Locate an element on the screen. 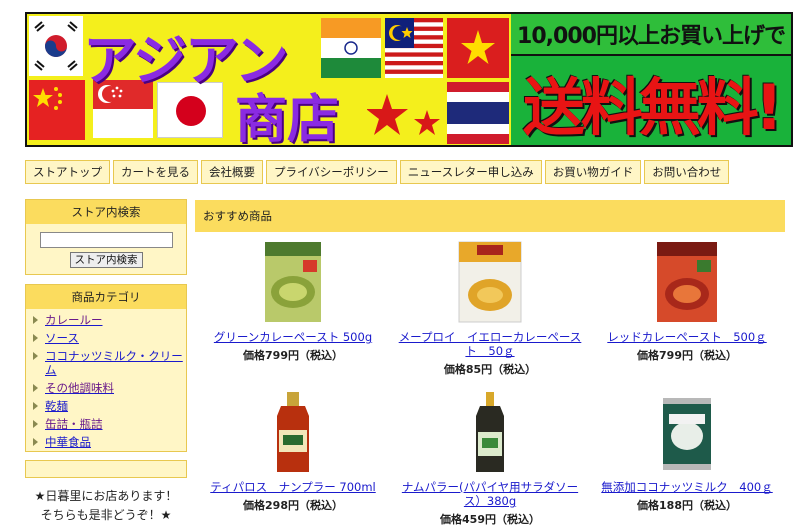 The width and height of the screenshot is (800, 527). nav-shopping-guide: お買い物ガイド is located at coordinates (593, 172).